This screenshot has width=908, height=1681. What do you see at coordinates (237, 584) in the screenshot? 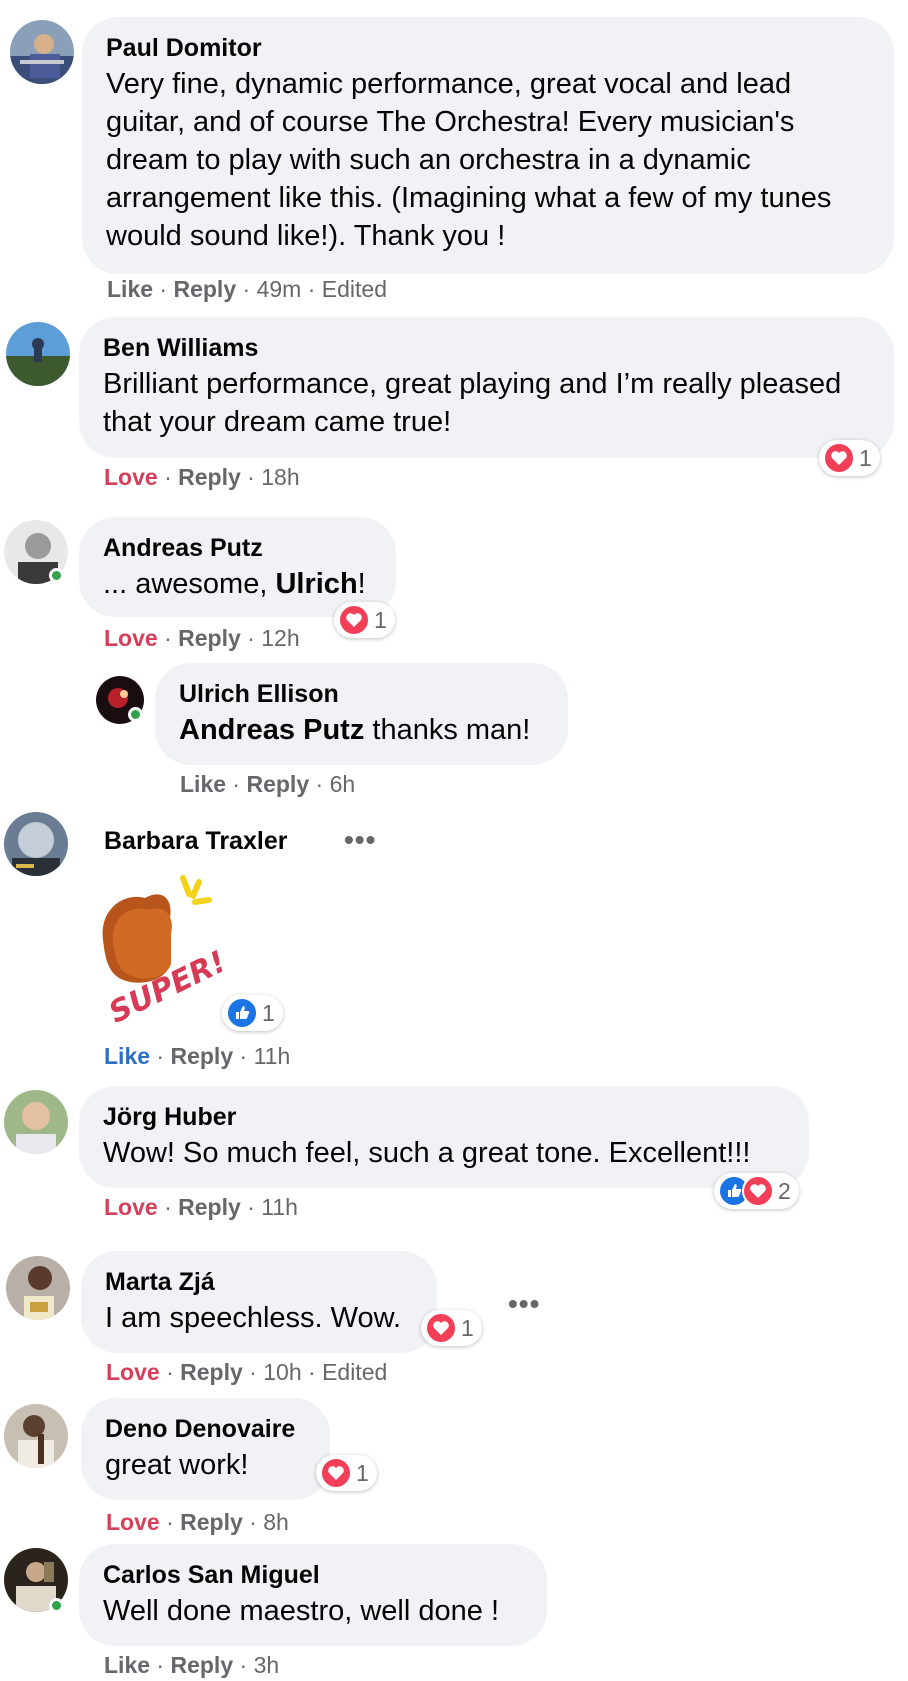
I see `comment-text: ... awesome, Ulrich!` at bounding box center [237, 584].